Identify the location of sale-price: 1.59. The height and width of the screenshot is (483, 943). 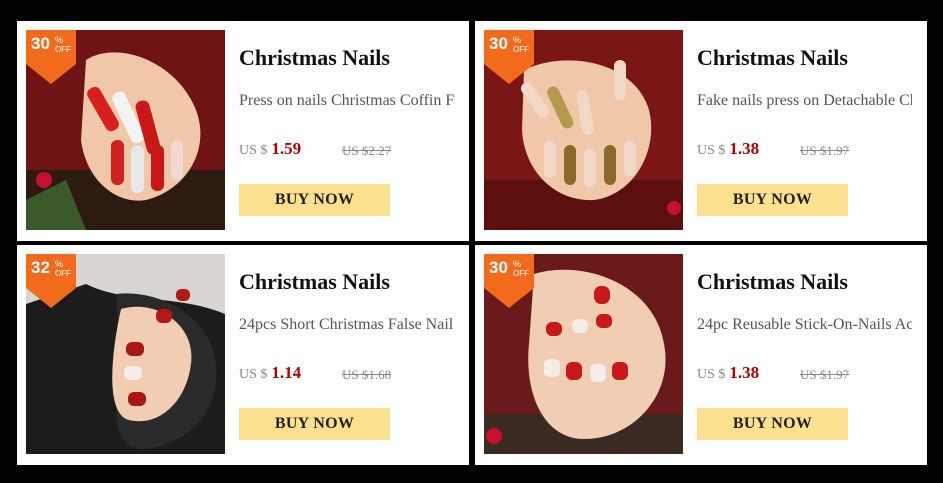
(286, 148).